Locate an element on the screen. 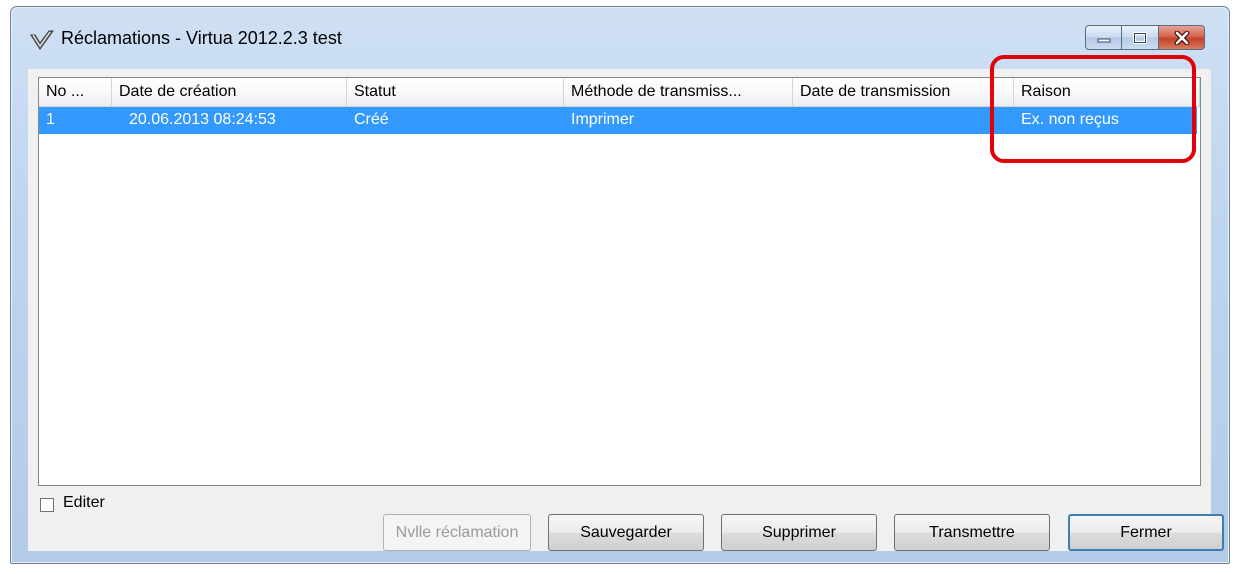 The image size is (1238, 574). virtua-check-icon is located at coordinates (42, 40).